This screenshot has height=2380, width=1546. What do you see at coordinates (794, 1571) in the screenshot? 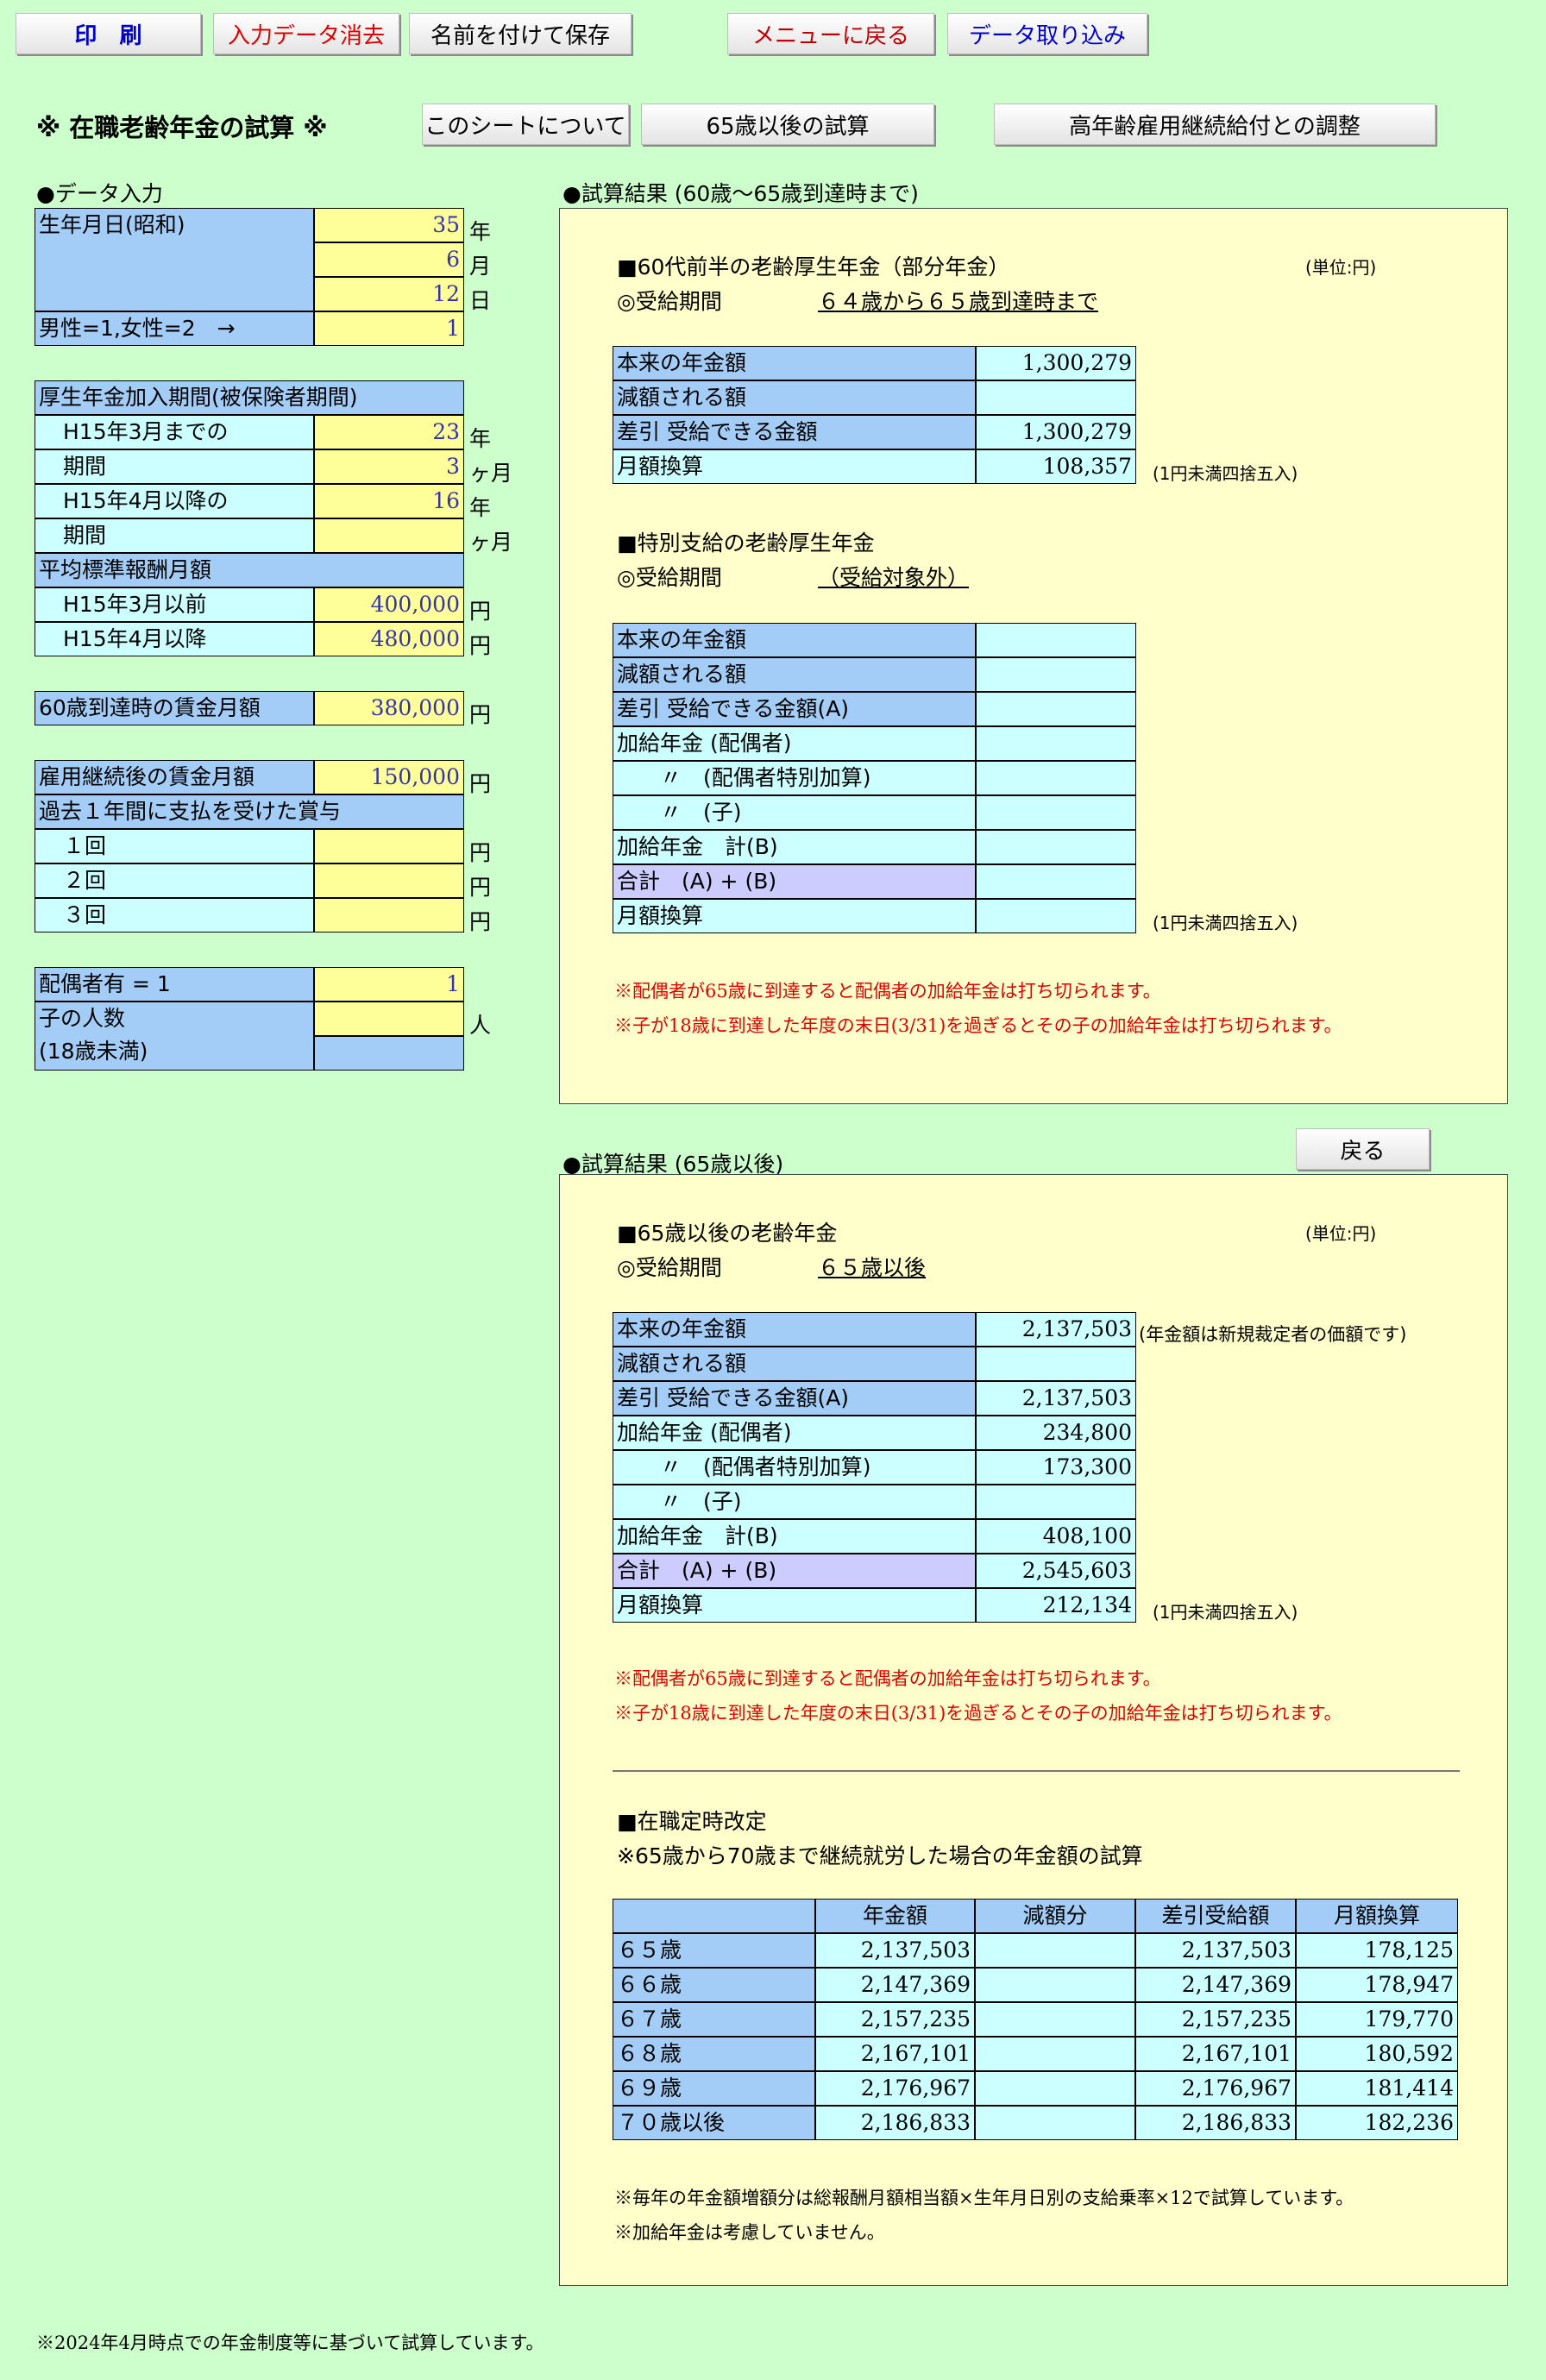
I see `t3-row-label: 合計 (A) + (B)` at bounding box center [794, 1571].